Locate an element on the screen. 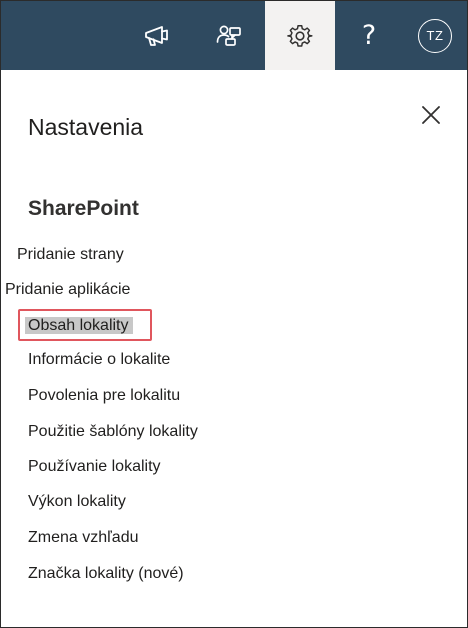  avatar: TZ is located at coordinates (435, 35).